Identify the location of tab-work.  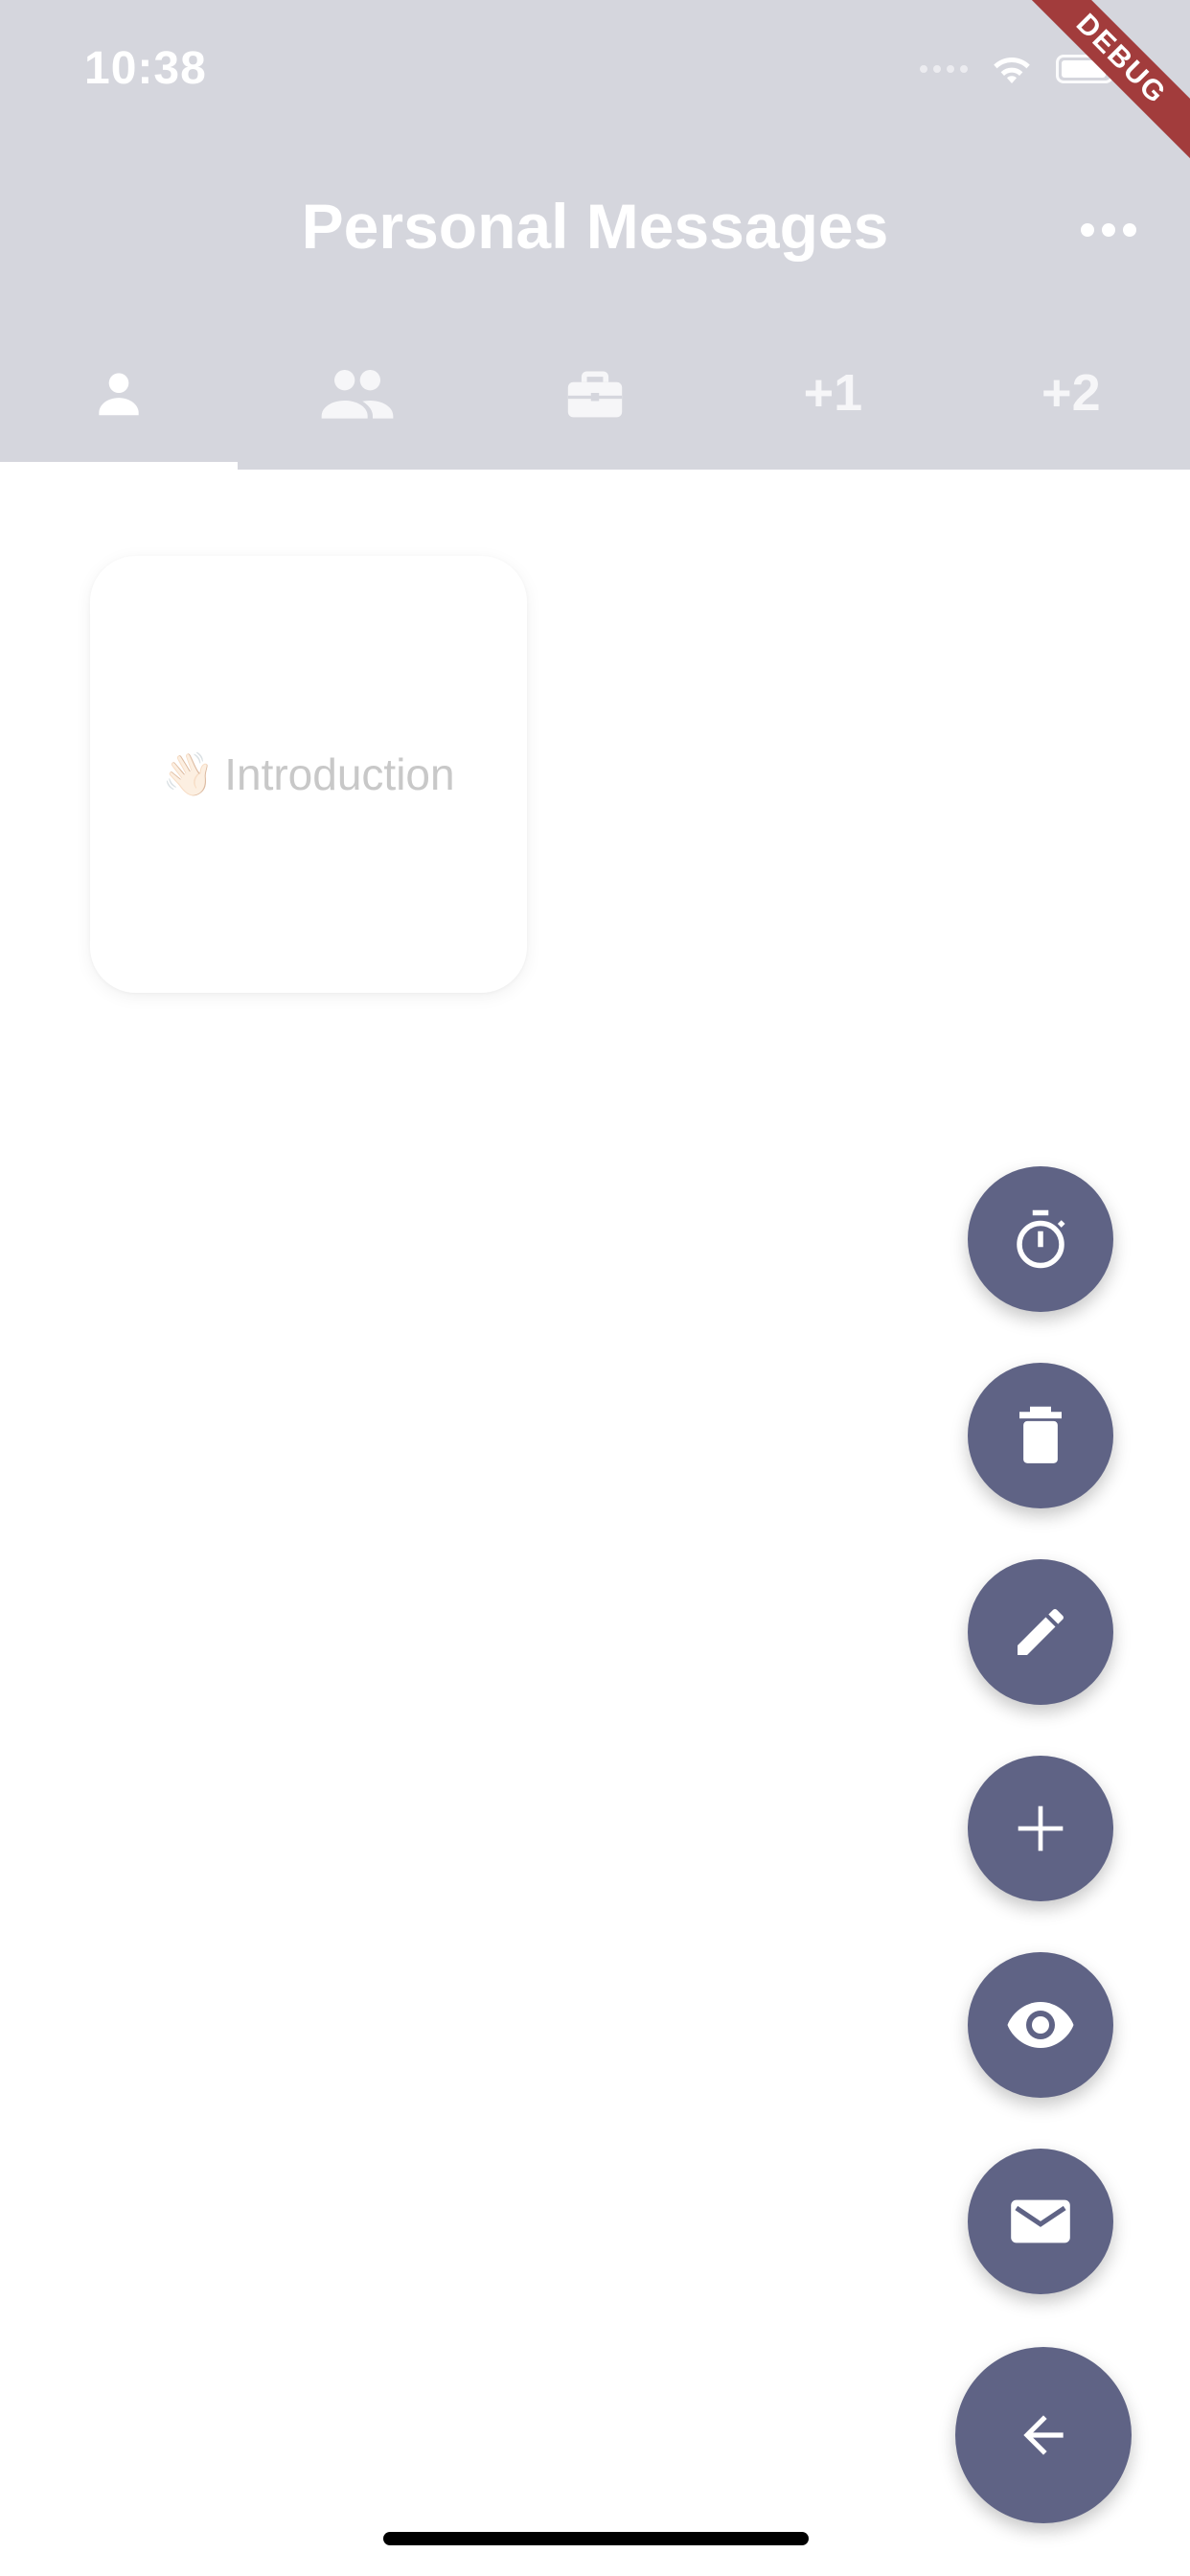
(595, 393).